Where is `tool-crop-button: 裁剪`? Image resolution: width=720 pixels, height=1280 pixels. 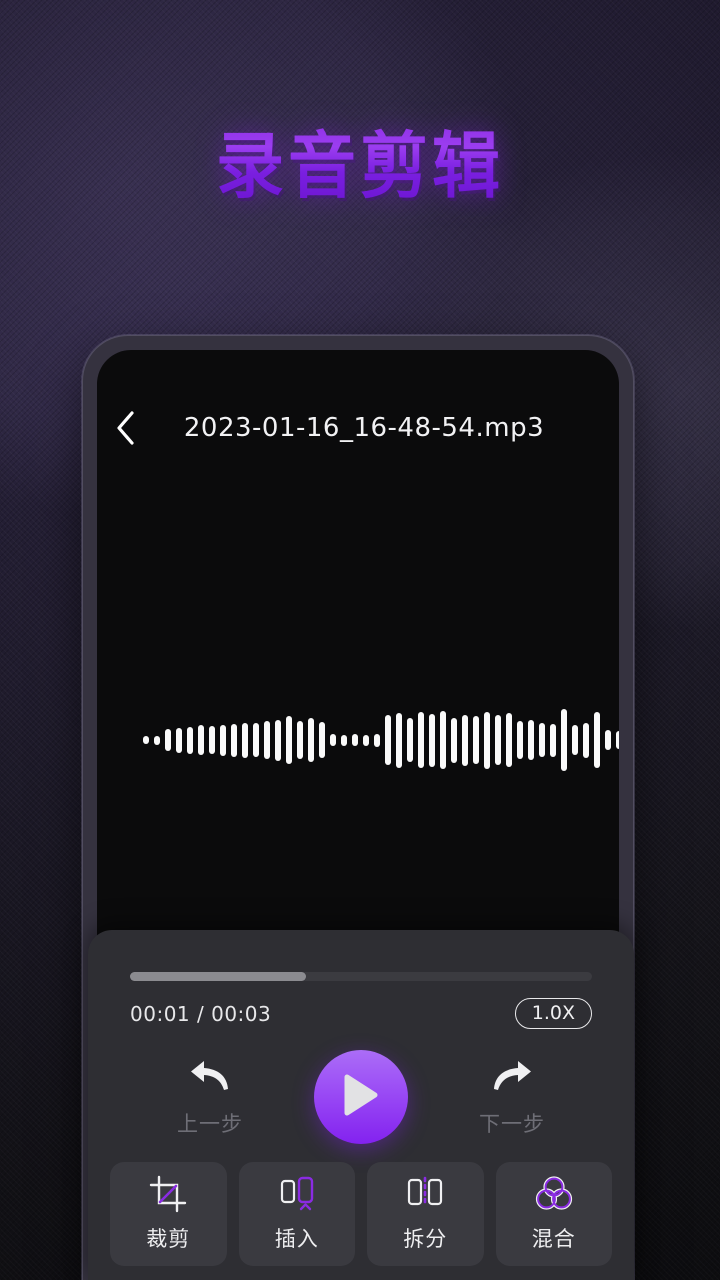 tool-crop-button: 裁剪 is located at coordinates (168, 1214).